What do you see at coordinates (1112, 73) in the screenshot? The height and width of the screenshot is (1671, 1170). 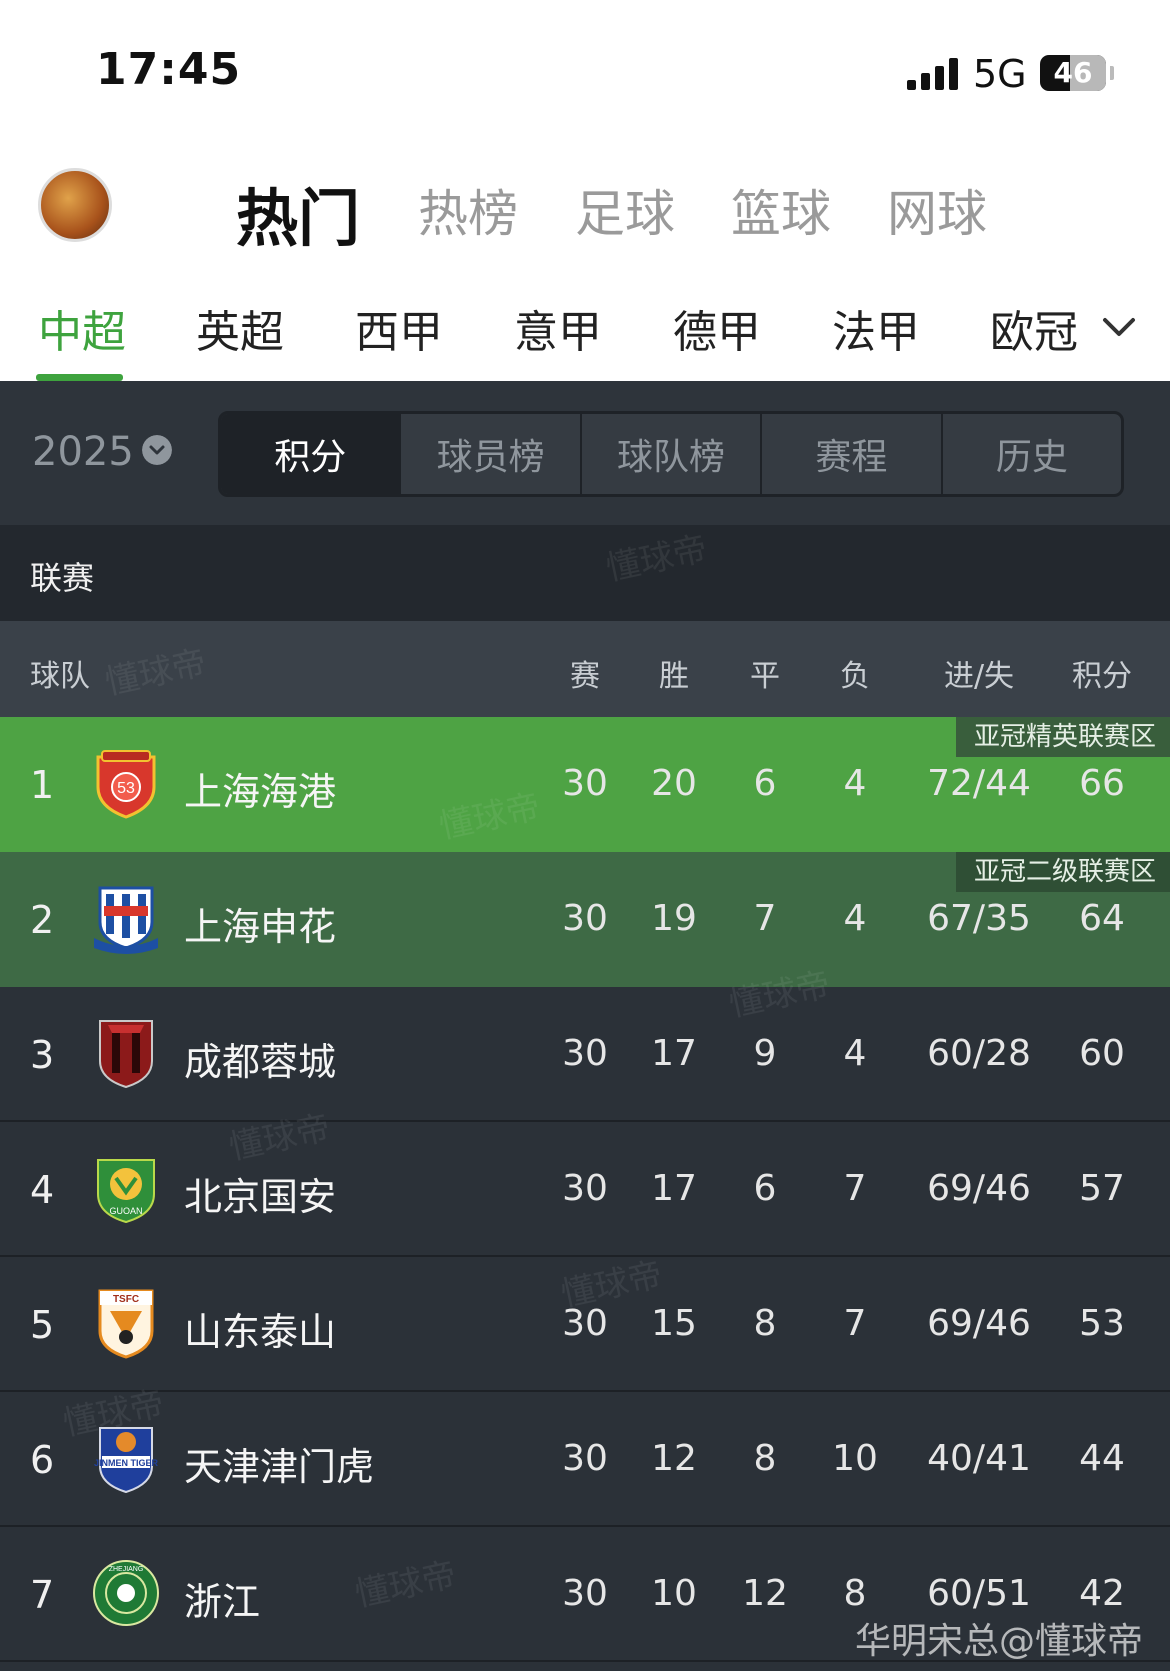 I see `battery-tip` at bounding box center [1112, 73].